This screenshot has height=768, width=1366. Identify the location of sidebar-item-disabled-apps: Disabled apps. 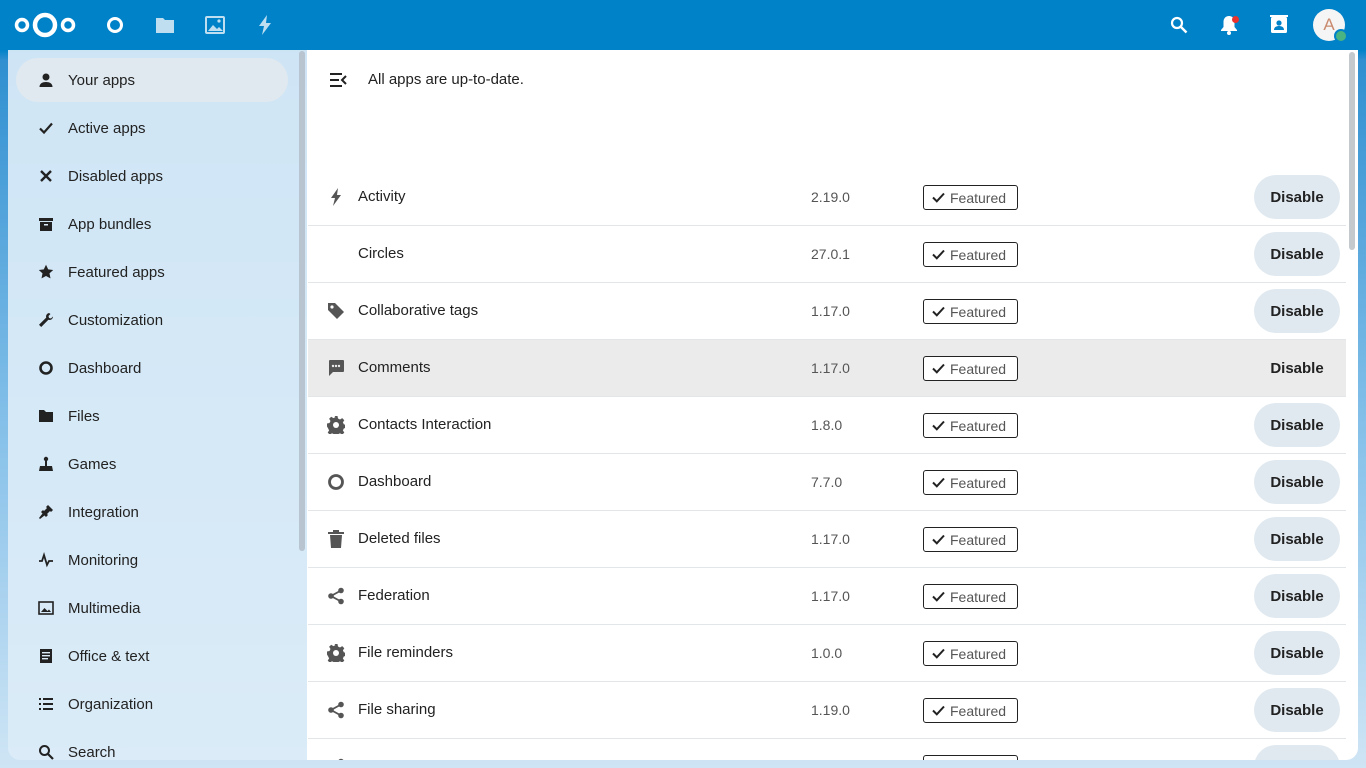
(152, 176).